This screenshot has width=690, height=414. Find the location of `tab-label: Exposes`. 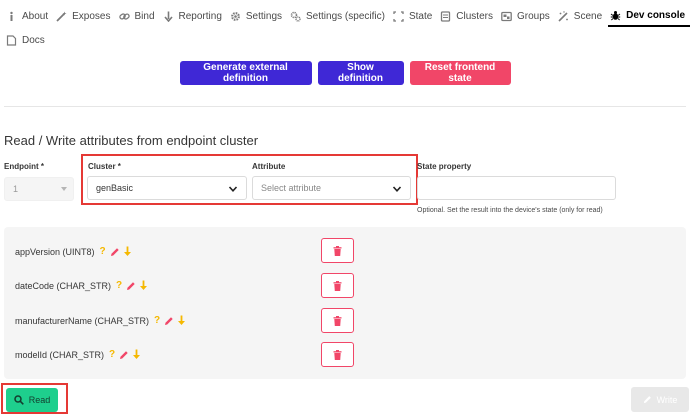

tab-label: Exposes is located at coordinates (91, 16).